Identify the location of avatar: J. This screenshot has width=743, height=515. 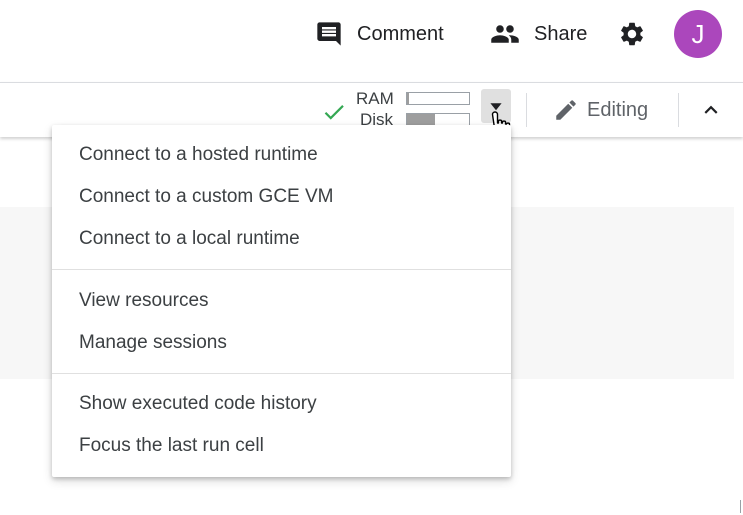
(698, 34).